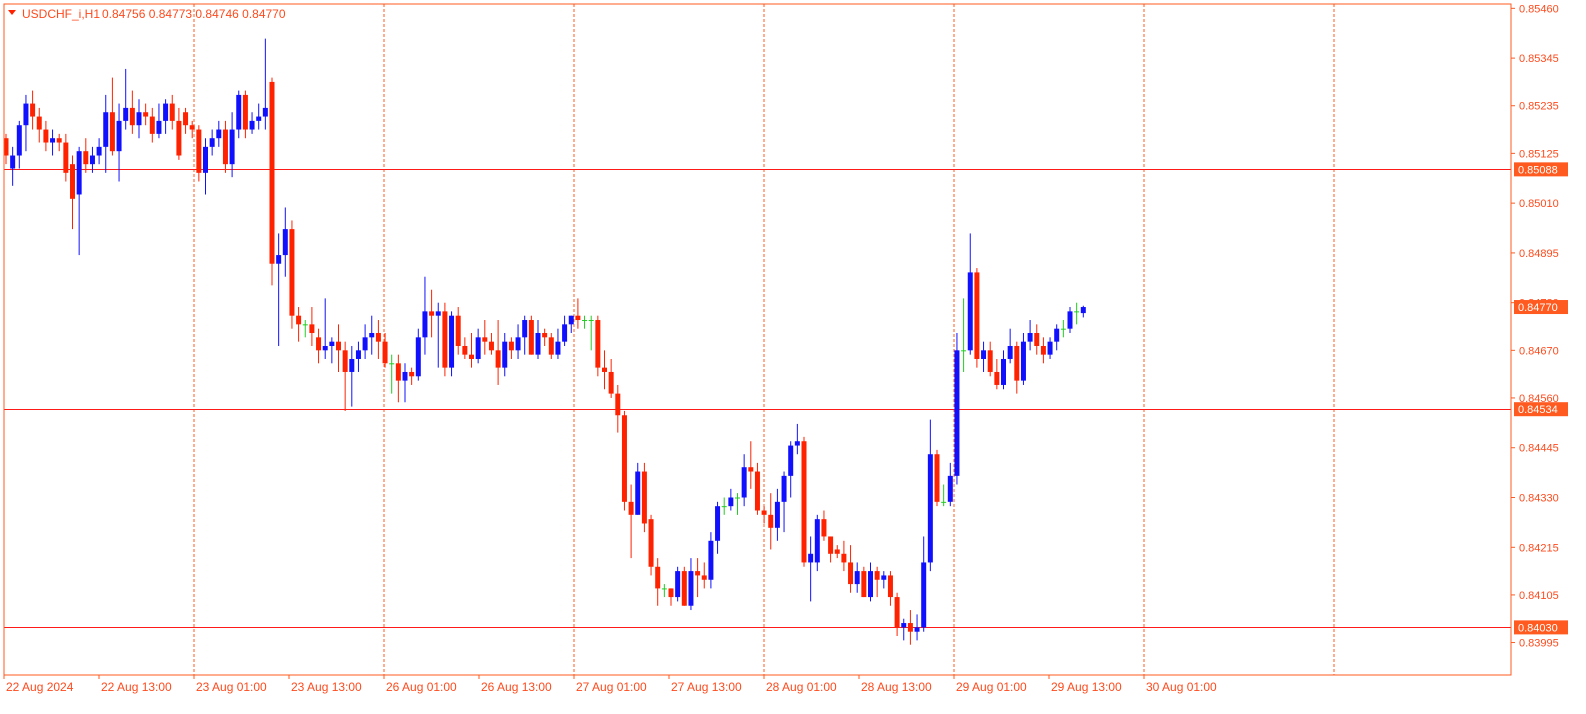 The width and height of the screenshot is (1586, 714). What do you see at coordinates (1539, 254) in the screenshot?
I see `price-tick-label: 0.84895` at bounding box center [1539, 254].